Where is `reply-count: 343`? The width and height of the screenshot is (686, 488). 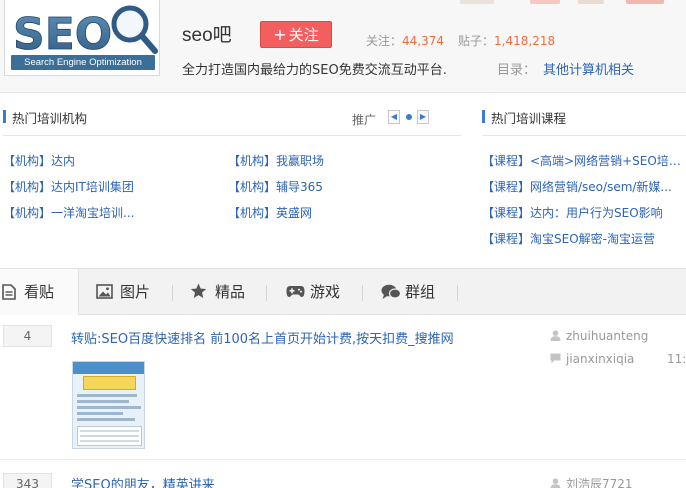 reply-count: 343 is located at coordinates (27, 480).